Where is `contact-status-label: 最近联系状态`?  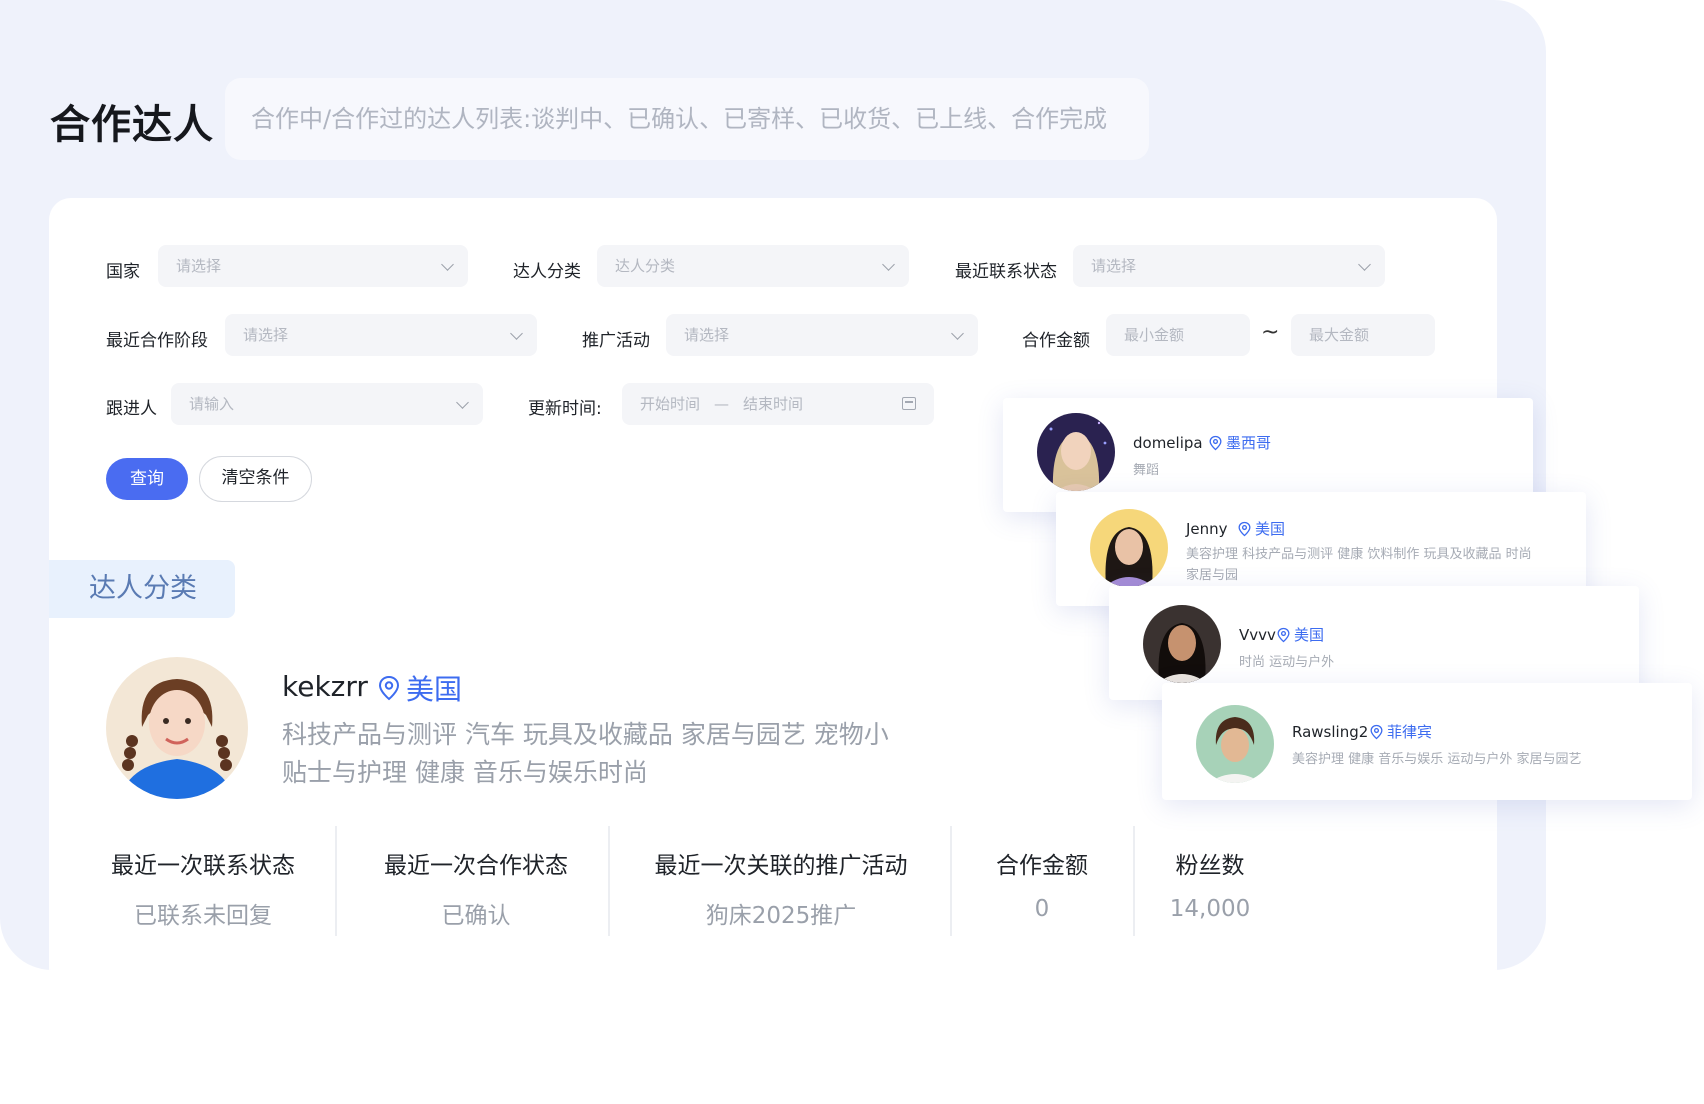 contact-status-label: 最近联系状态 is located at coordinates (1006, 272).